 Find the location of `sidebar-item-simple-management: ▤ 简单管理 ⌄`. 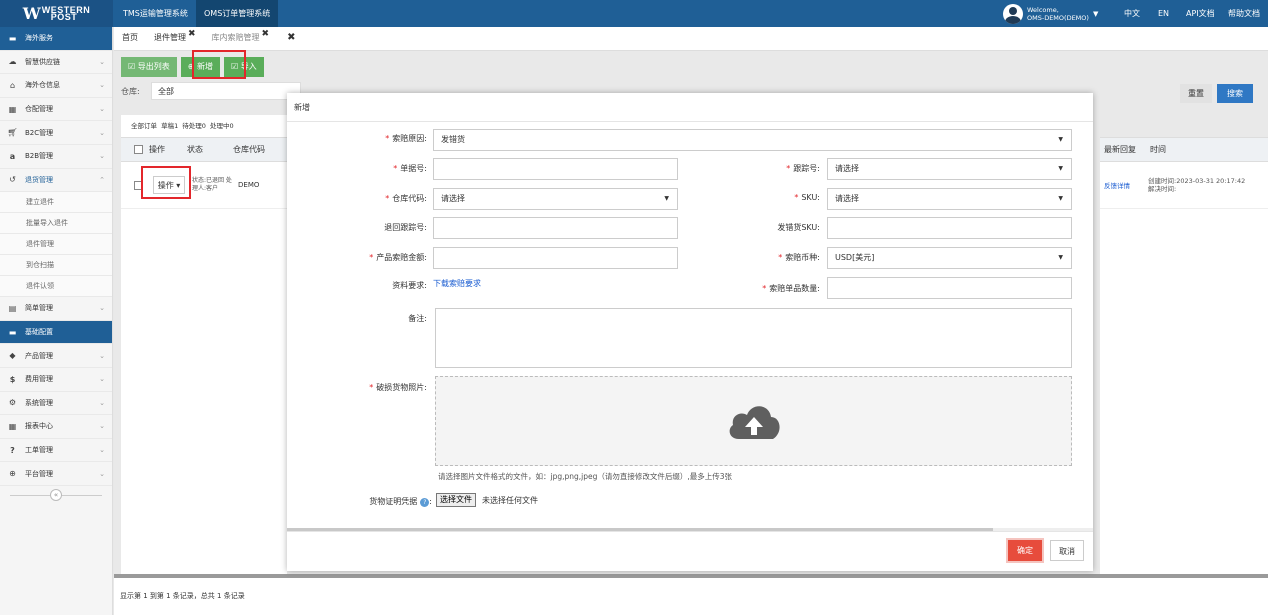

sidebar-item-simple-management: ▤ 简单管理 ⌄ is located at coordinates (56, 309).